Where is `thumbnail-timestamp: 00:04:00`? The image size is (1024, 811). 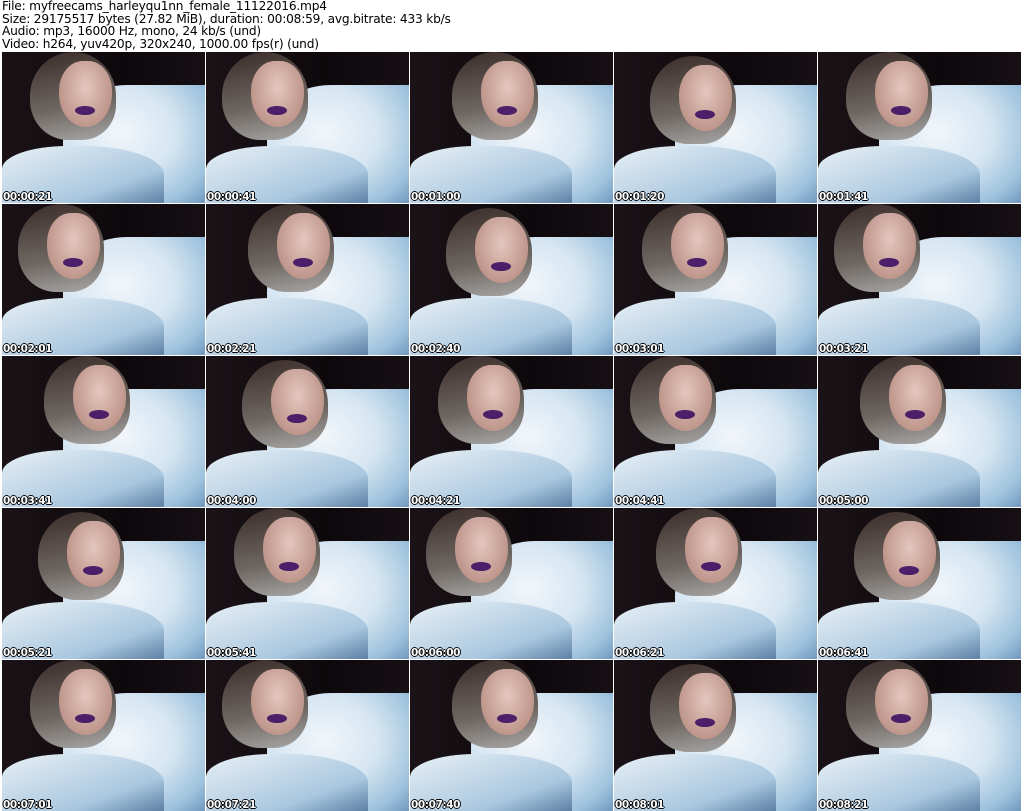
thumbnail-timestamp: 00:04:00 is located at coordinates (232, 501).